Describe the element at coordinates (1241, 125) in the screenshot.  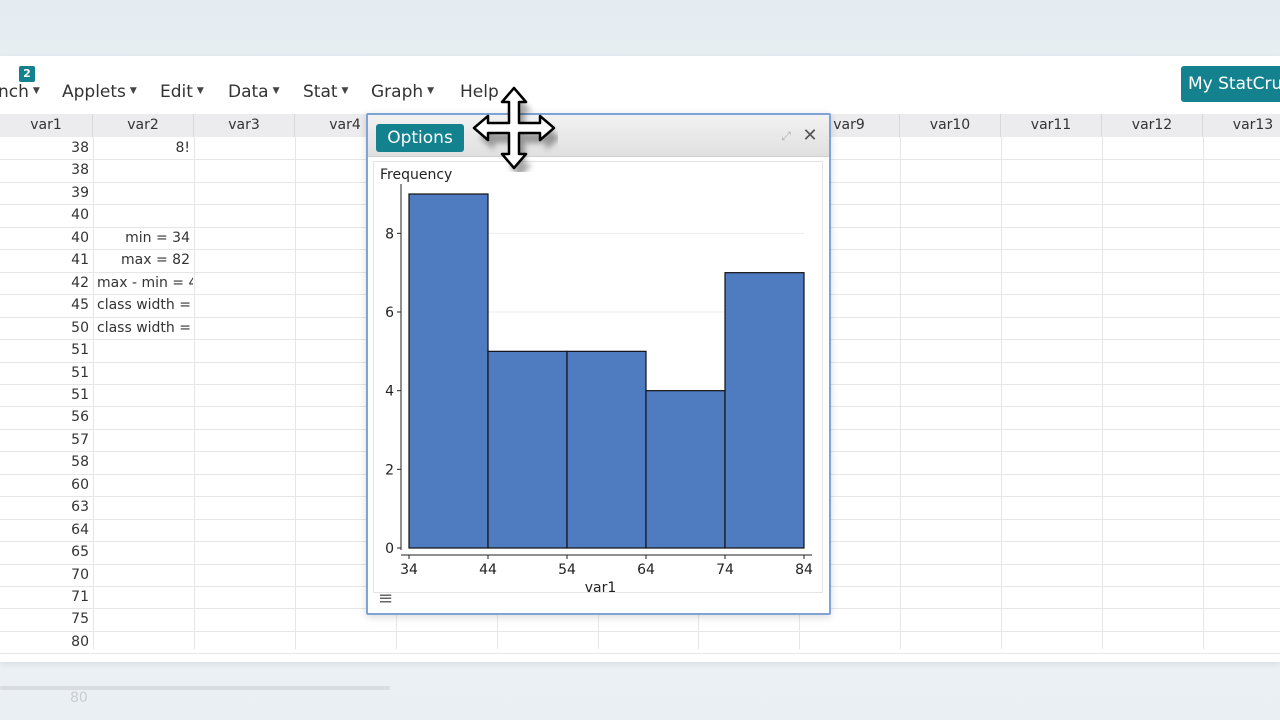
I see `column-header-var13: var13` at that location.